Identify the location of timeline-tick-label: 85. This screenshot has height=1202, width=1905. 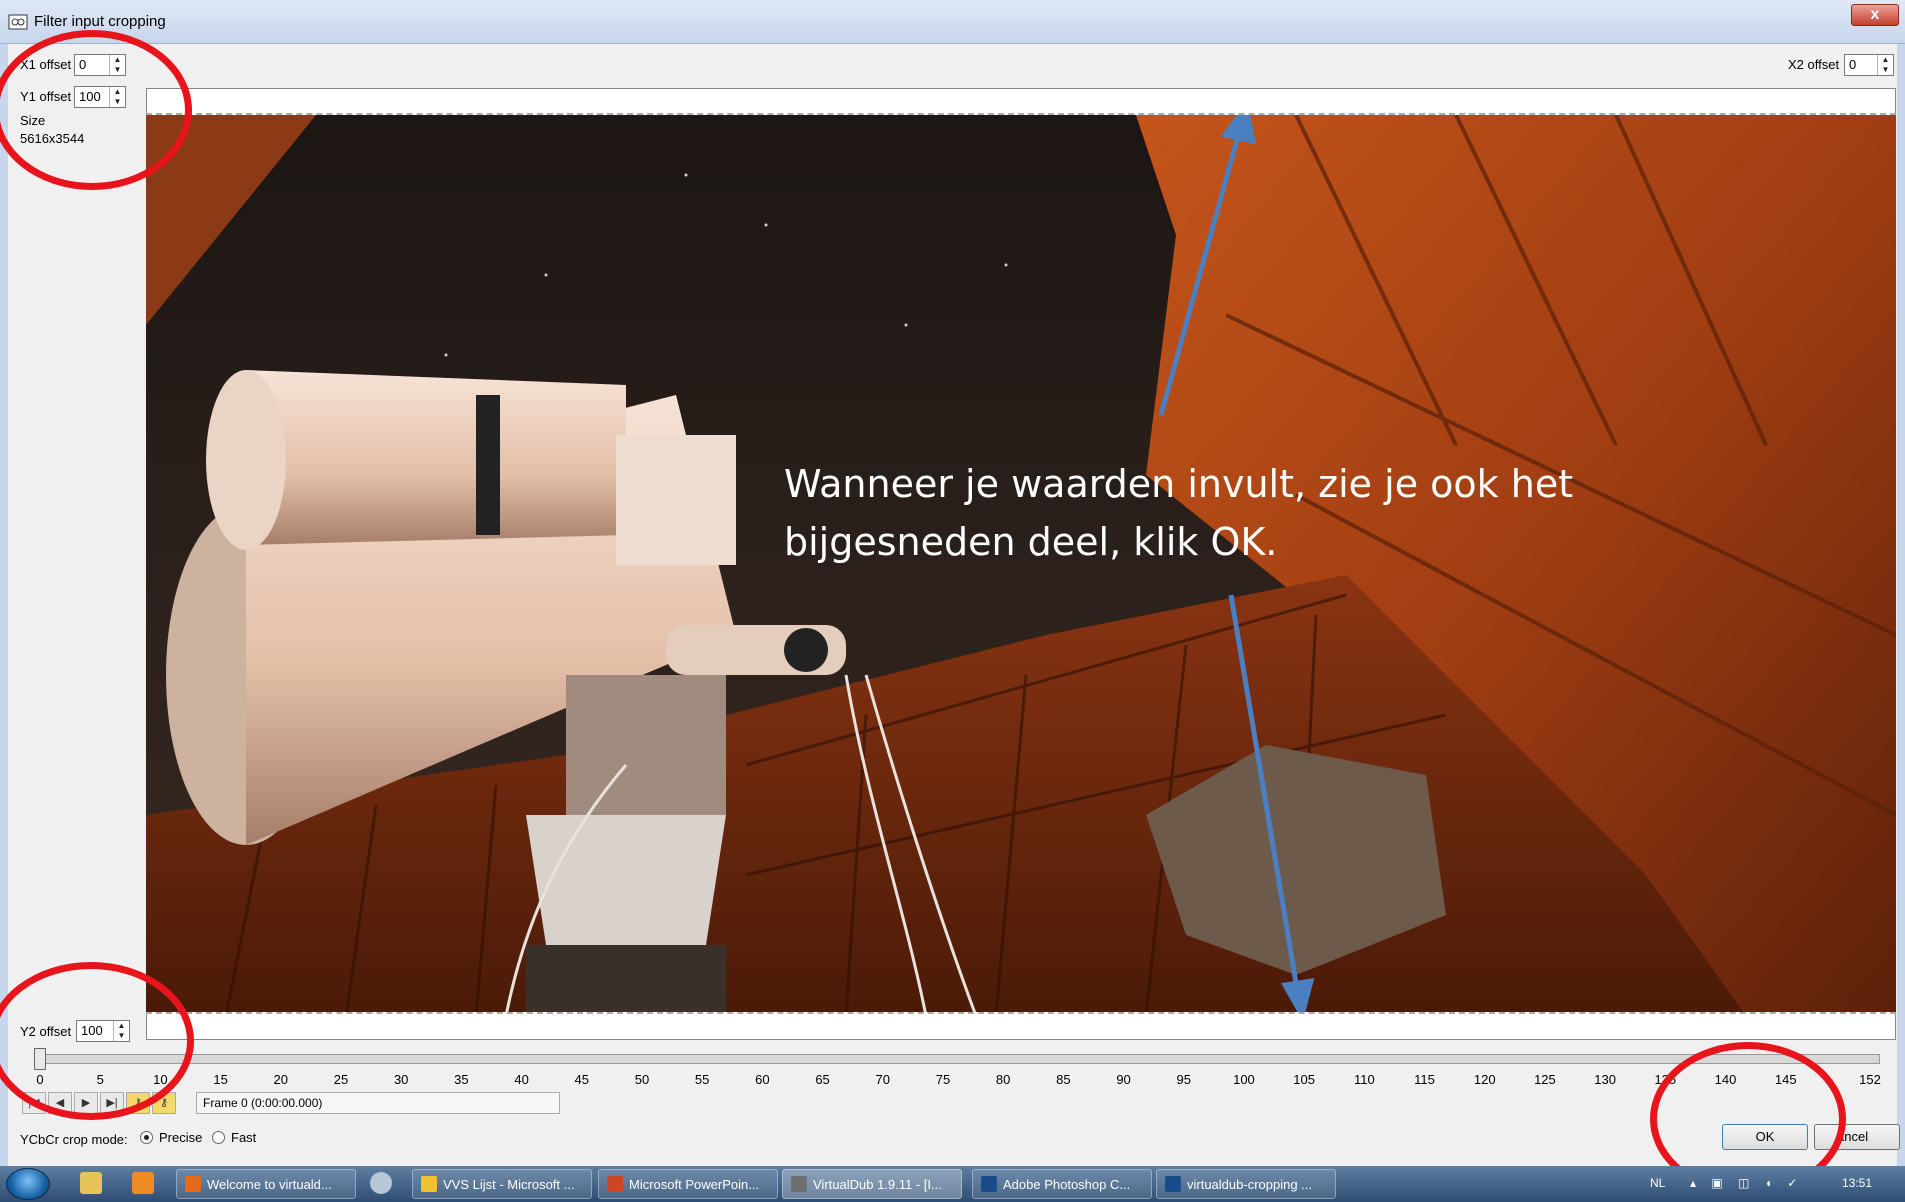
(1063, 1079).